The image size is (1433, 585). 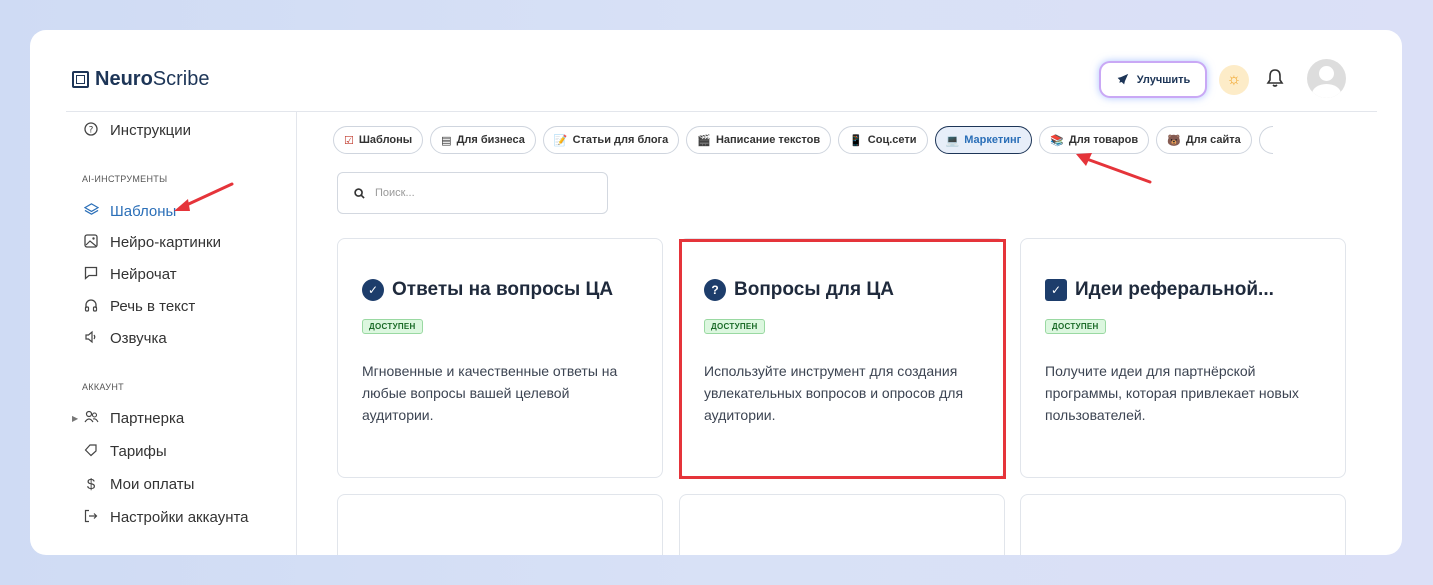 I want to click on search-icon, so click(x=359, y=193).